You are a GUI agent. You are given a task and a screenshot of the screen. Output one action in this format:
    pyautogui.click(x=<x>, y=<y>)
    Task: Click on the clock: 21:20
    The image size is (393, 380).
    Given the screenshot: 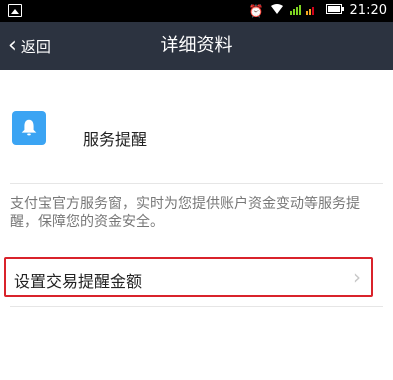 What is the action you would take?
    pyautogui.click(x=368, y=10)
    